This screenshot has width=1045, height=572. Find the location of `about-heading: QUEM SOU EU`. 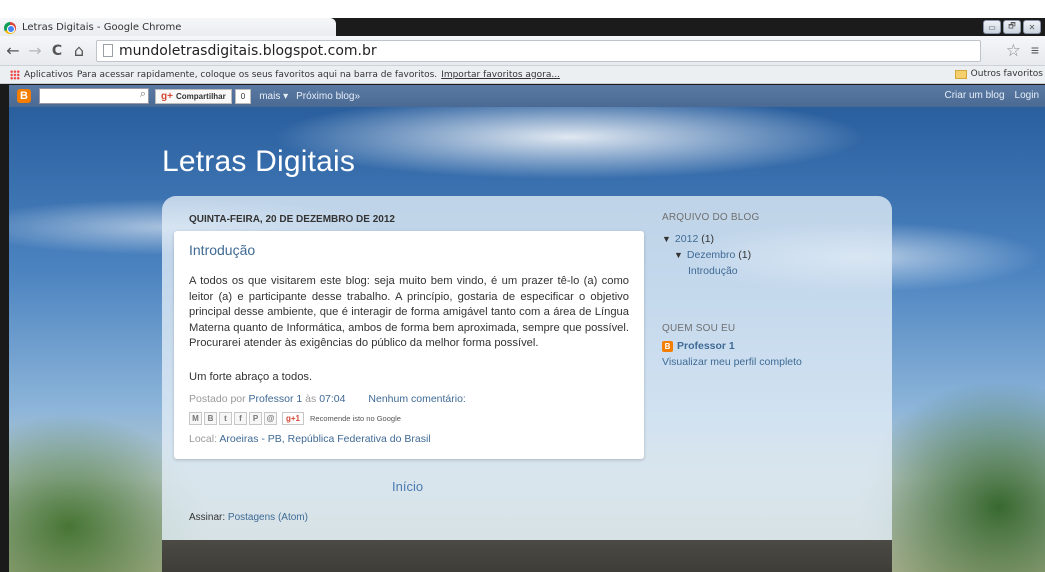

about-heading: QUEM SOU EU is located at coordinates (699, 328).